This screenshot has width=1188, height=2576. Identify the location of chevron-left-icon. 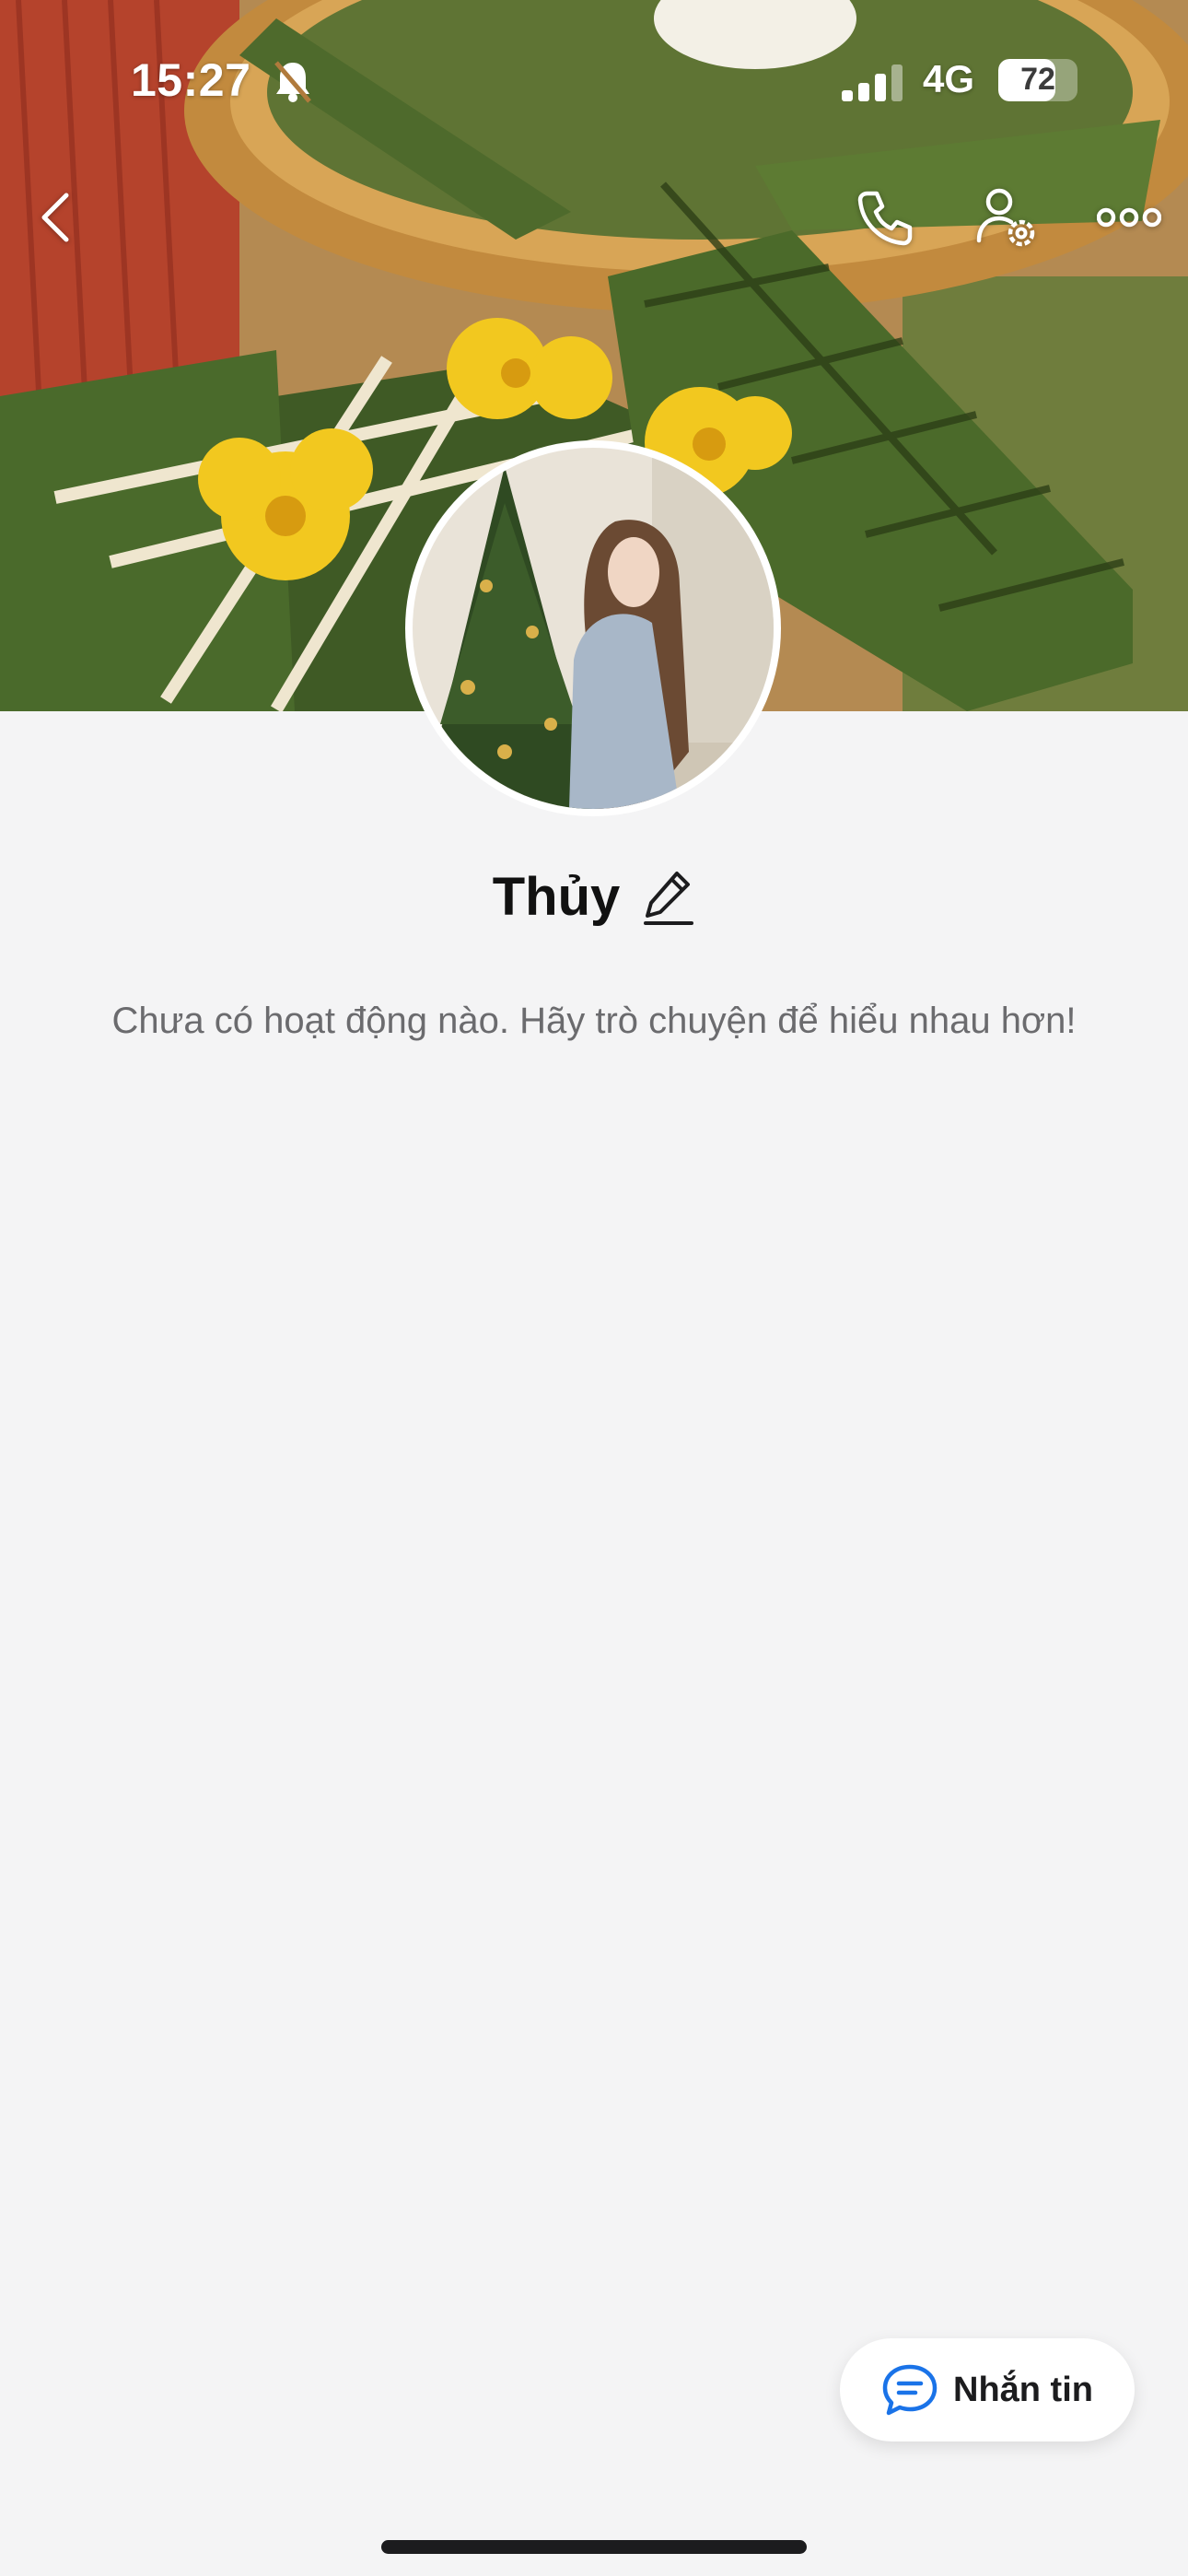
(55, 217).